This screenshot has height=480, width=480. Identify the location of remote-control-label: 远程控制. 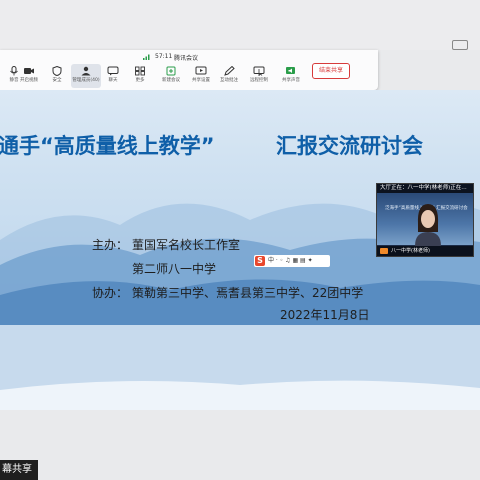
(259, 80).